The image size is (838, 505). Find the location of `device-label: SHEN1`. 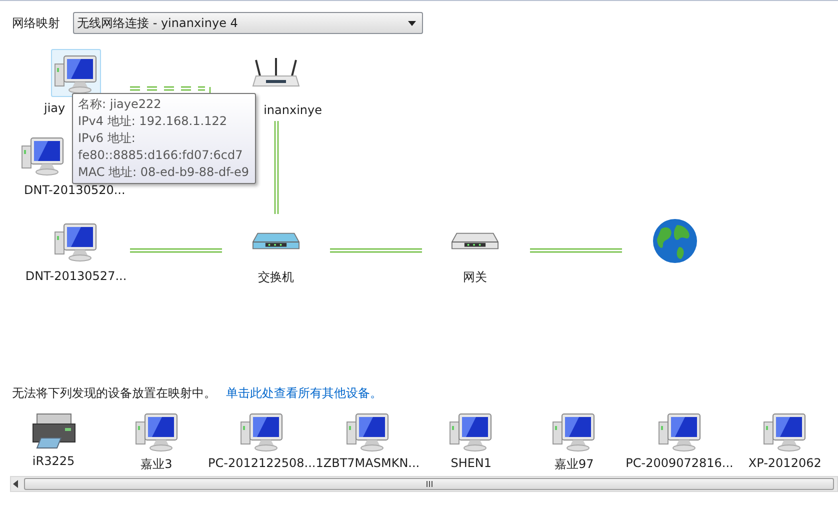

device-label: SHEN1 is located at coordinates (471, 463).